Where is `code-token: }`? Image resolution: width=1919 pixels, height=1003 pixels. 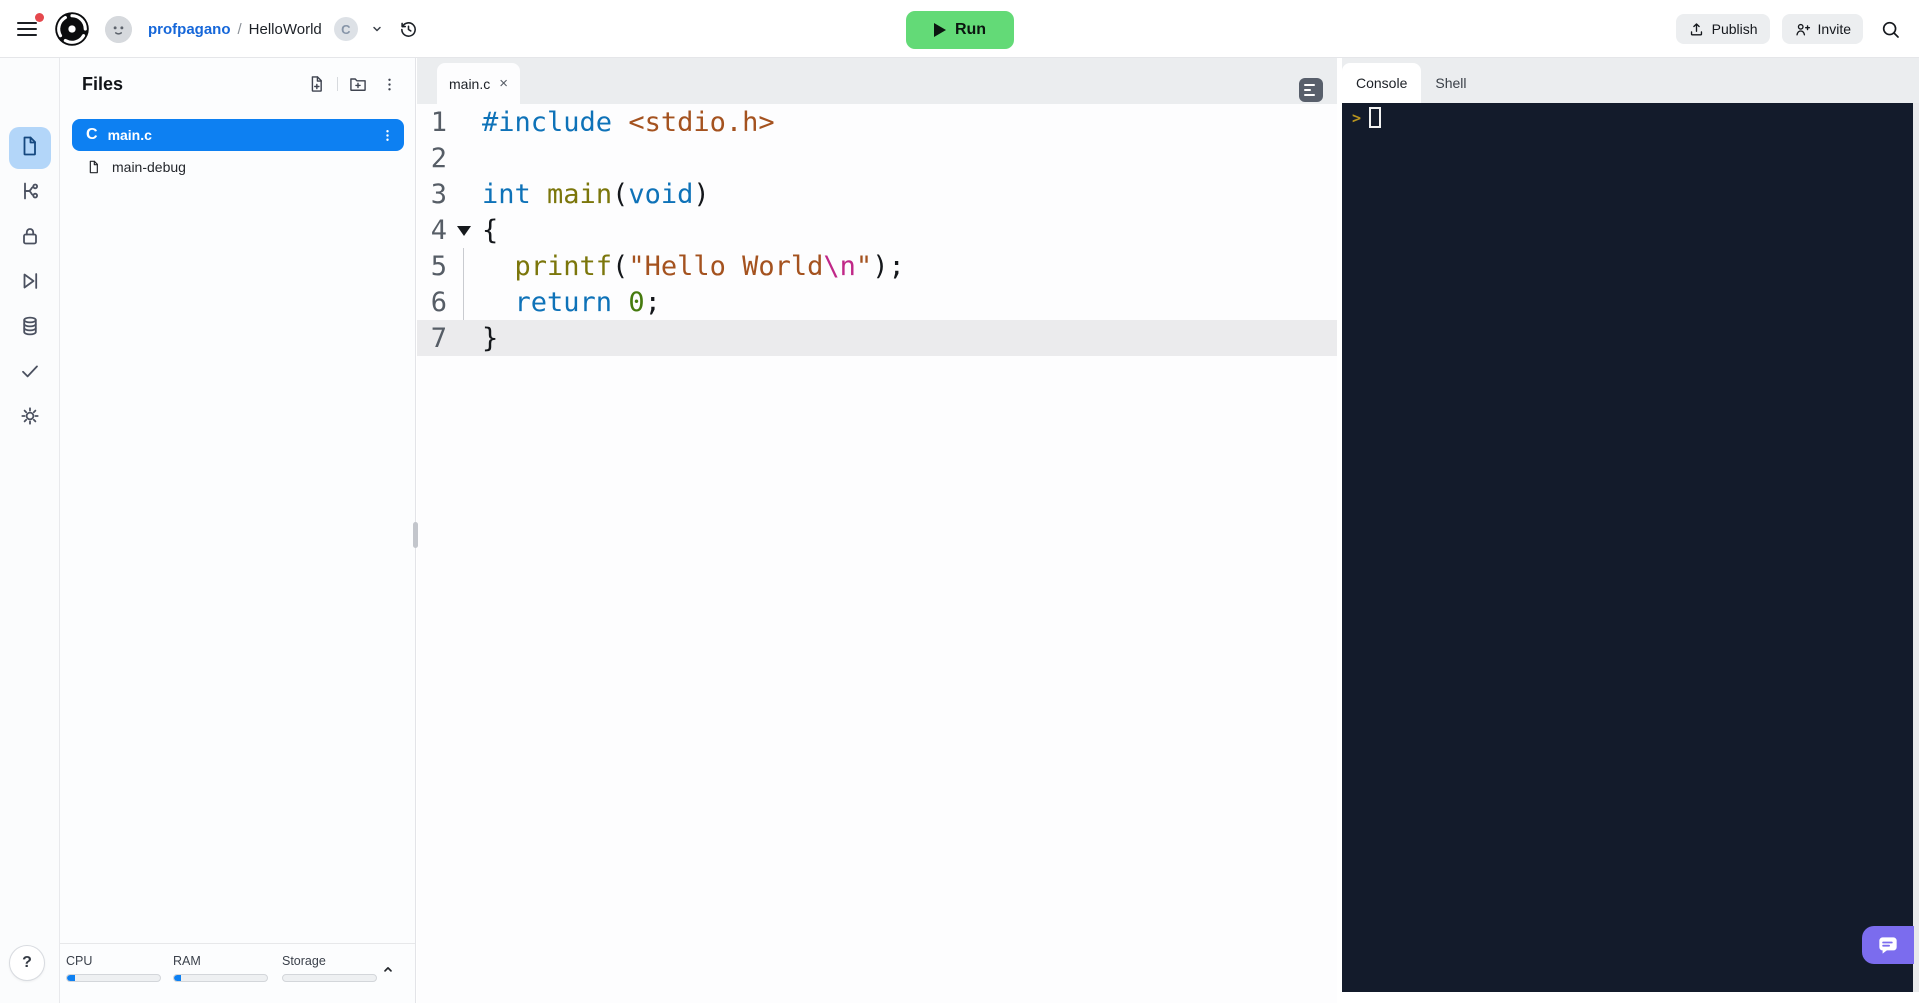
code-token: } is located at coordinates (490, 338).